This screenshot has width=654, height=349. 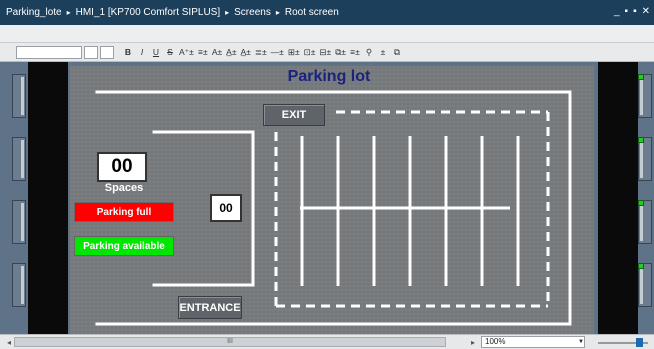 What do you see at coordinates (329, 76) in the screenshot?
I see `screen-title: Parking lot` at bounding box center [329, 76].